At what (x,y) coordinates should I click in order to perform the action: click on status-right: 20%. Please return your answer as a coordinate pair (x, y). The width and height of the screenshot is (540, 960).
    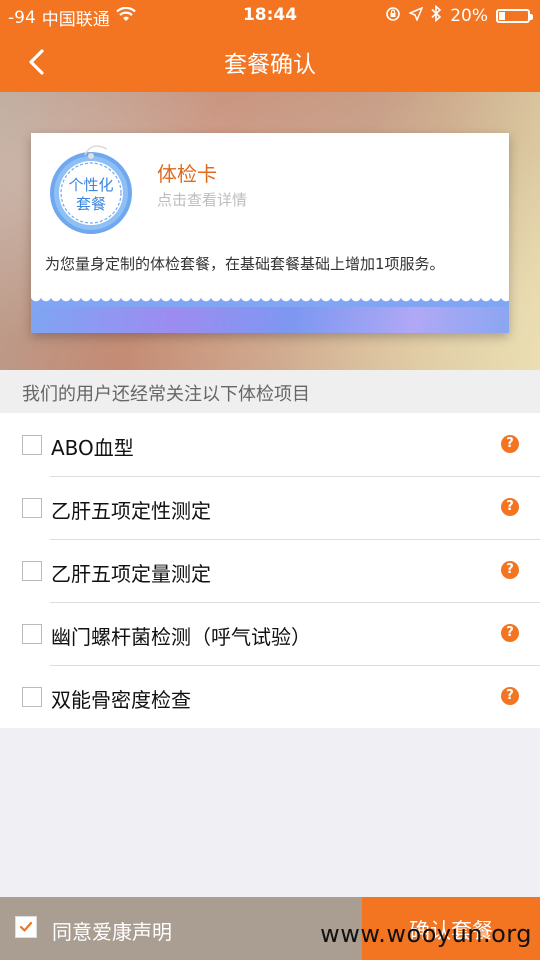
    Looking at the image, I should click on (459, 15).